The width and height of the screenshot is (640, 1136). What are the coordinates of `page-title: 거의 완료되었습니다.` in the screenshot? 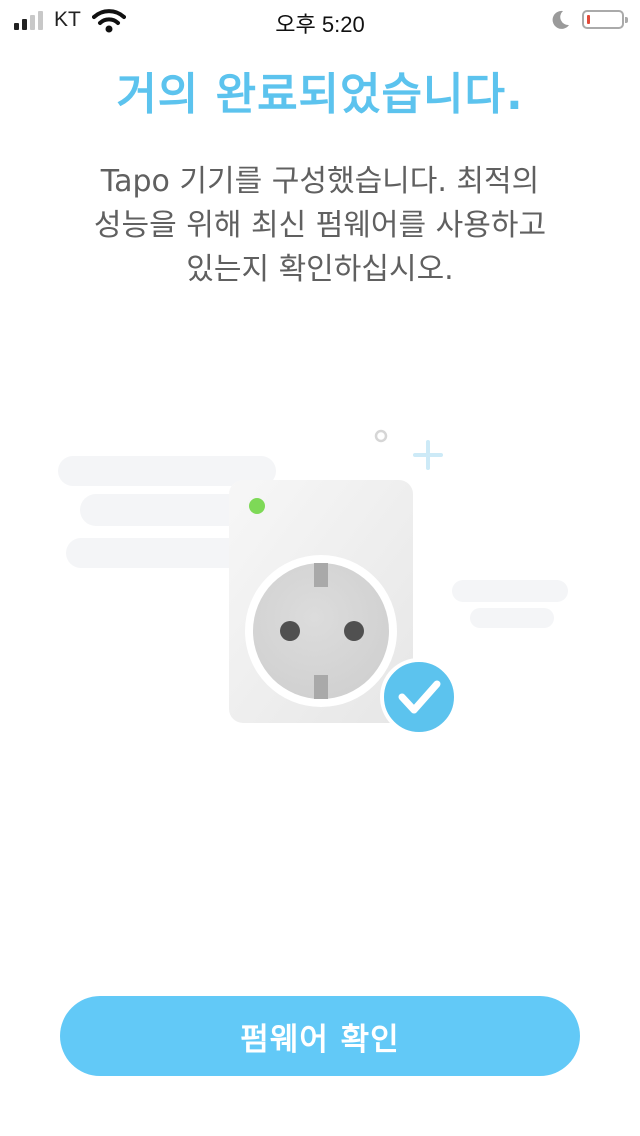 It's located at (320, 94).